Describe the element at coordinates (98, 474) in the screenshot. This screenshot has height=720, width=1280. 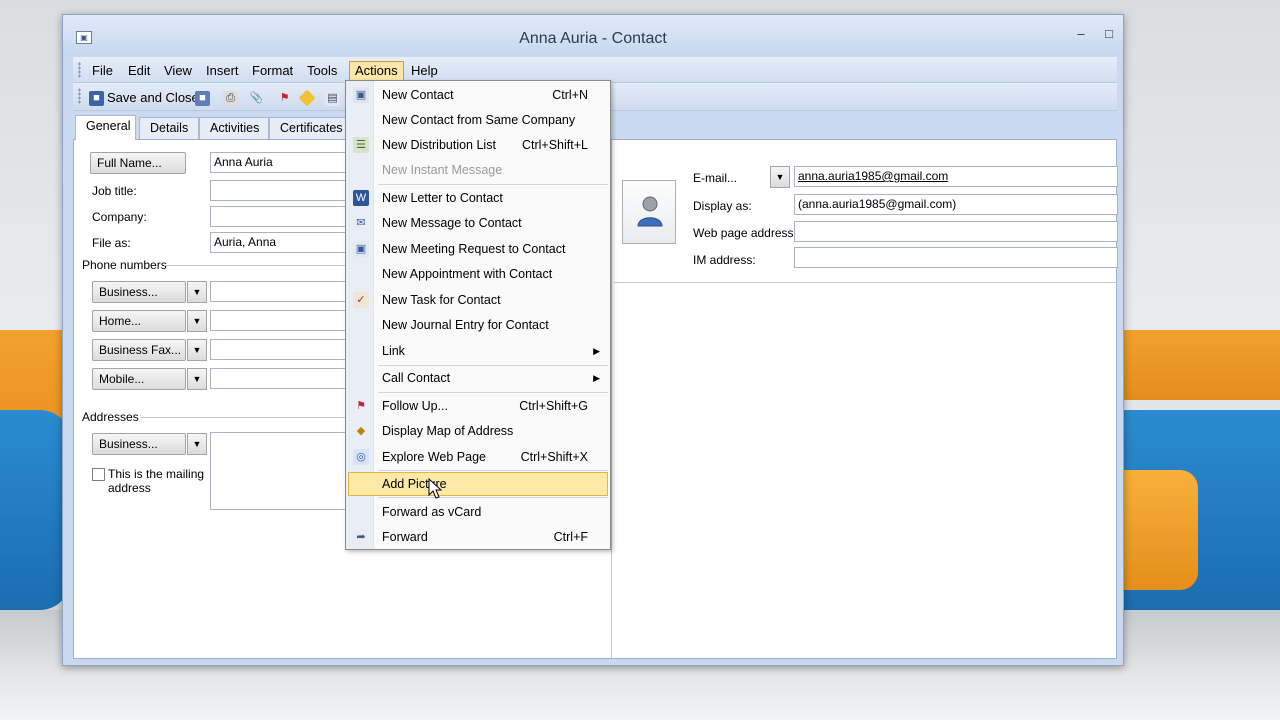
I see `mailing-address-checkbox` at that location.